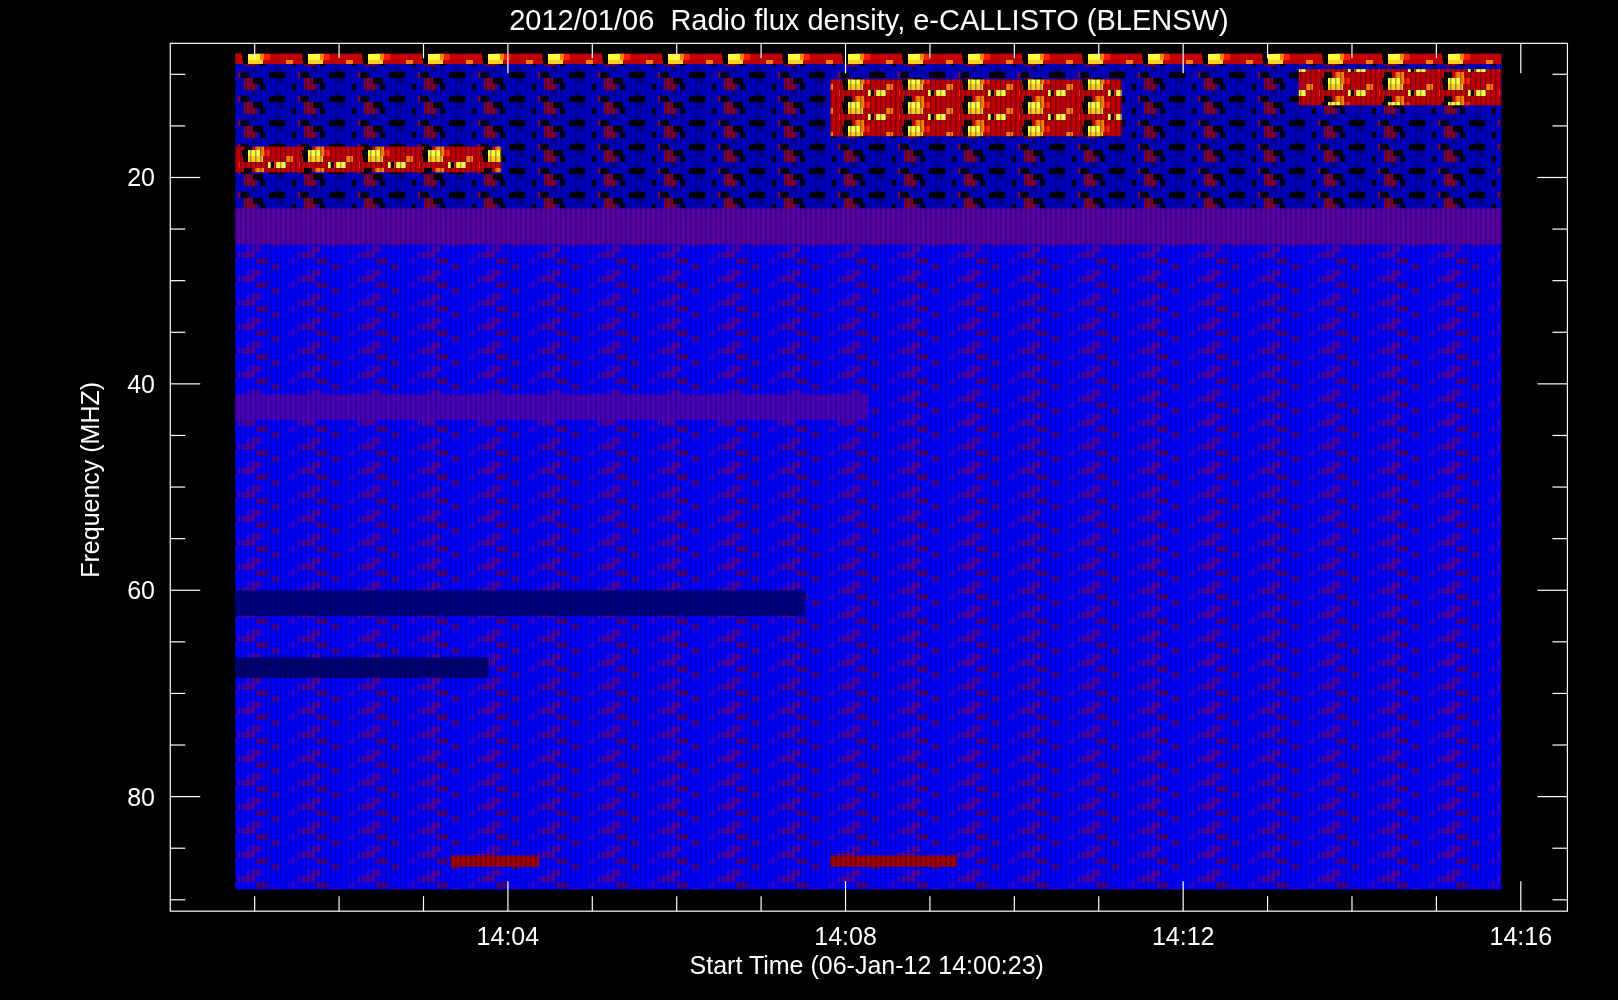 The height and width of the screenshot is (1000, 1618). What do you see at coordinates (141, 590) in the screenshot?
I see `y-tick-label: 60` at bounding box center [141, 590].